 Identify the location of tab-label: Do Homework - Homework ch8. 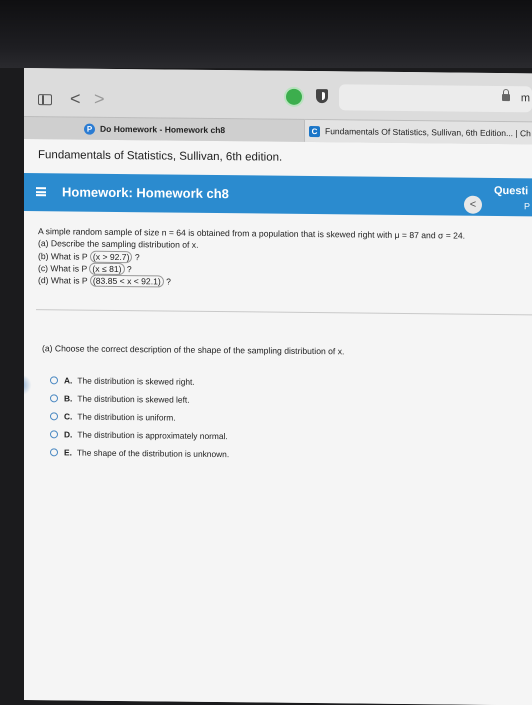
(163, 129).